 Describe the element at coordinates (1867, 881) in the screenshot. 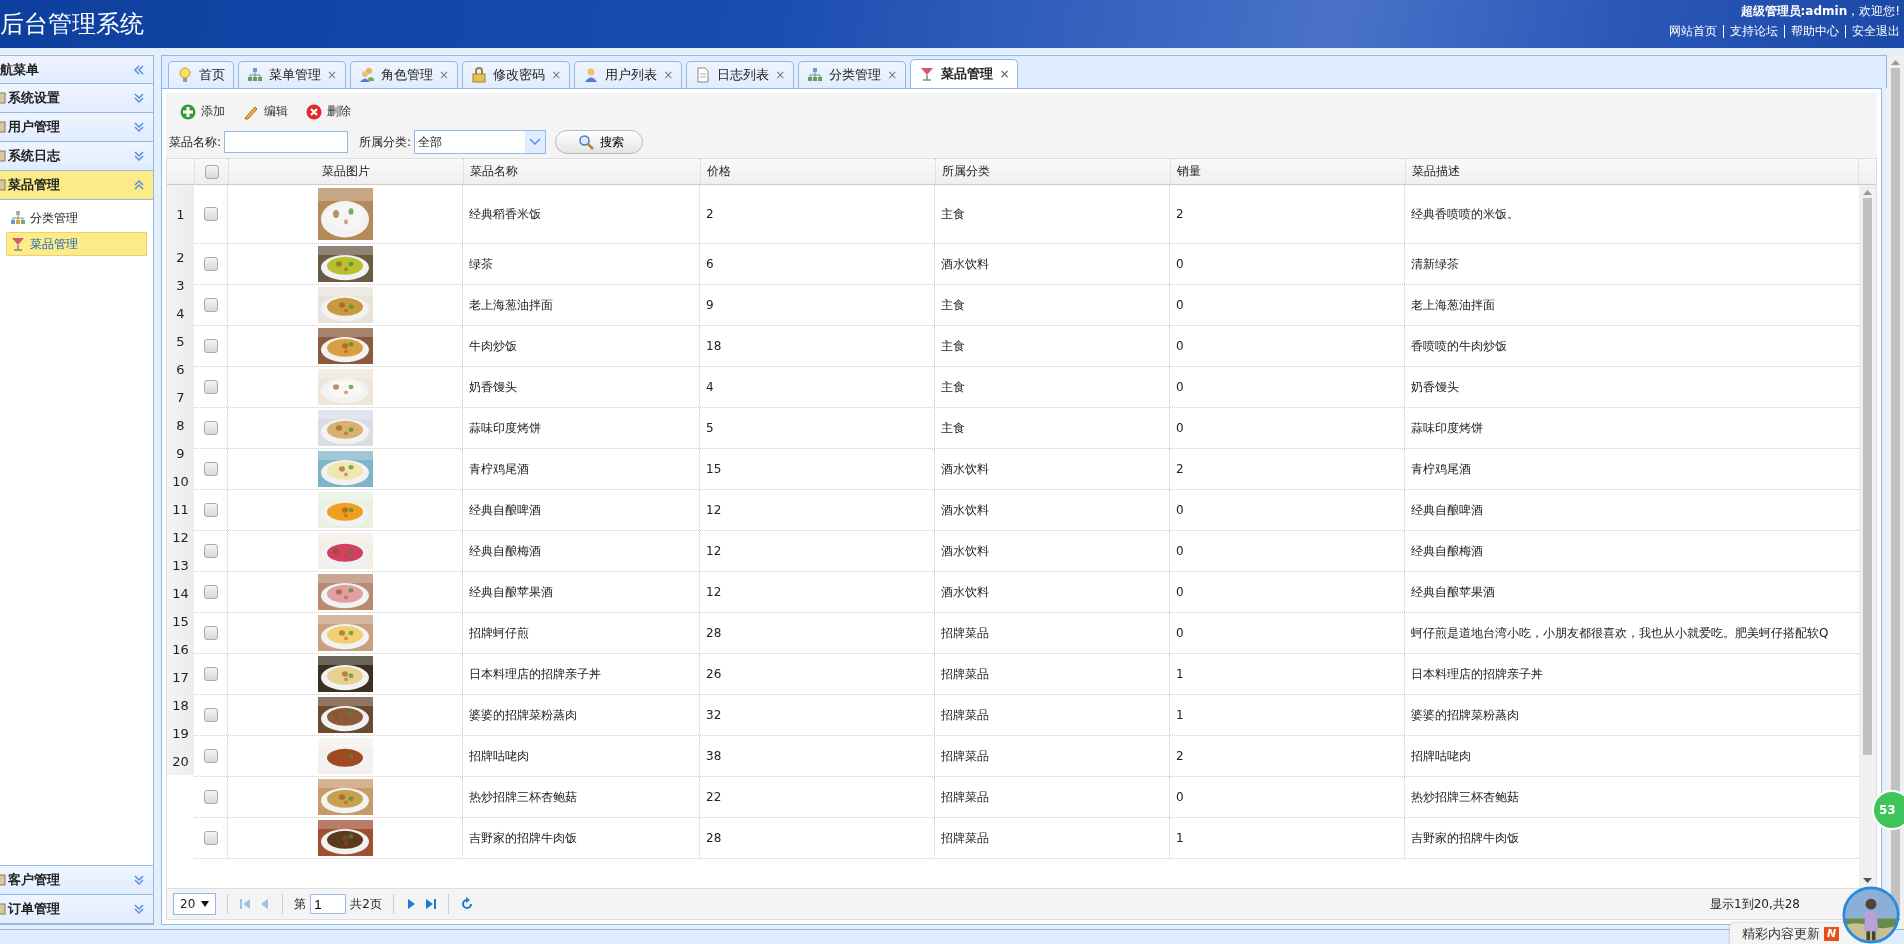

I see `scroll-down-icon` at that location.